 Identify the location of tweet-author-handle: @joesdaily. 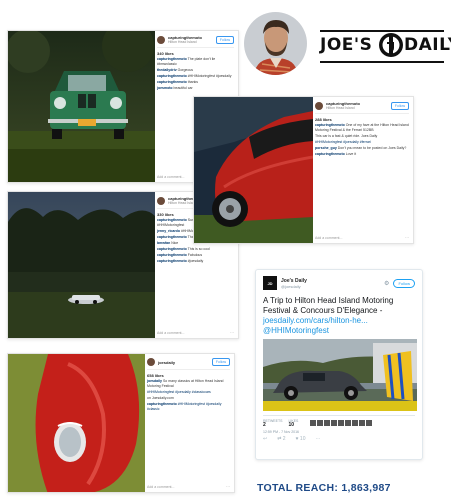
(294, 286).